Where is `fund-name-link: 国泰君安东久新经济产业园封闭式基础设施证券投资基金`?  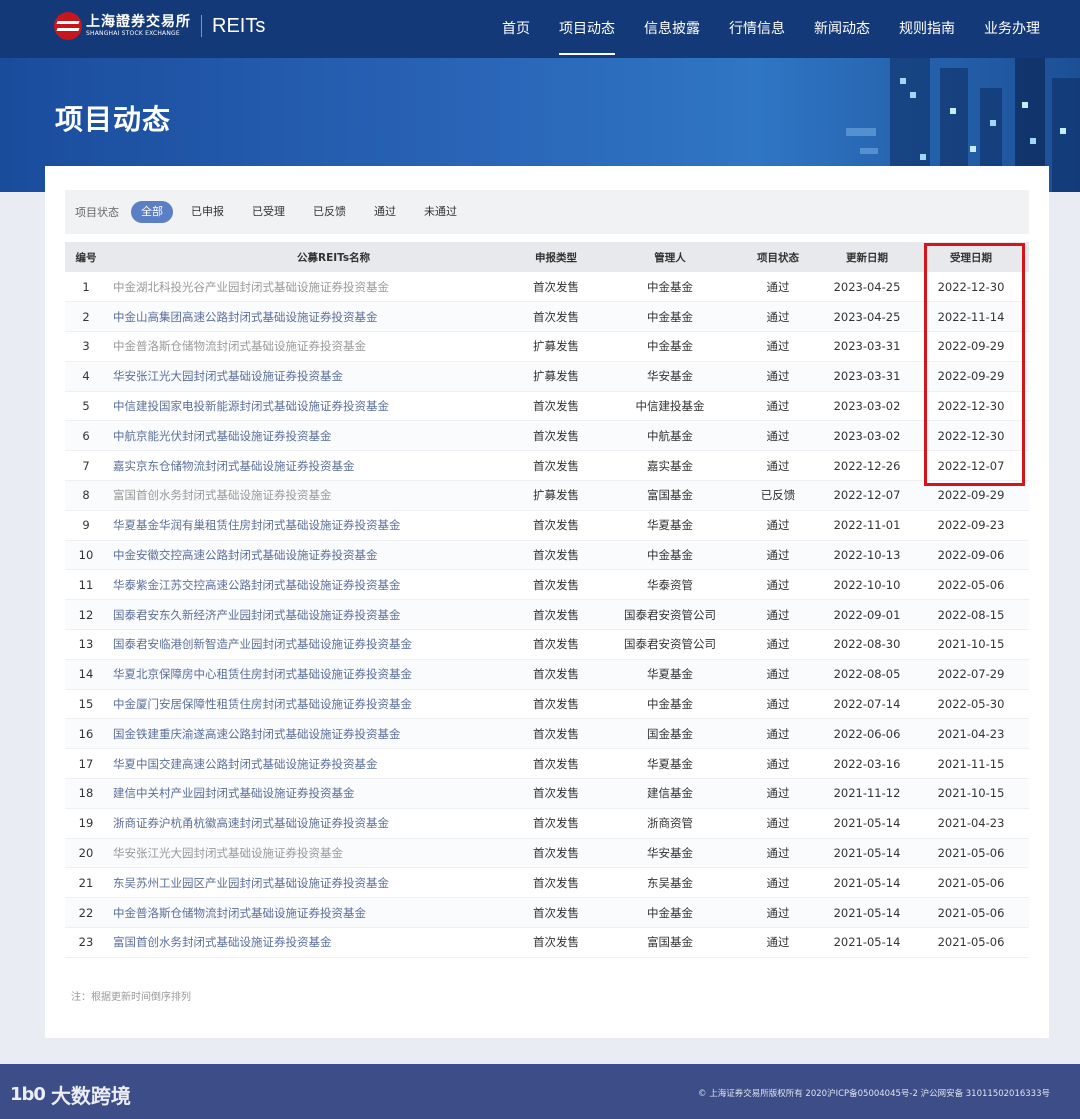
fund-name-link: 国泰君安东久新经济产业园封闭式基础设施证券投资基金 is located at coordinates (307, 615).